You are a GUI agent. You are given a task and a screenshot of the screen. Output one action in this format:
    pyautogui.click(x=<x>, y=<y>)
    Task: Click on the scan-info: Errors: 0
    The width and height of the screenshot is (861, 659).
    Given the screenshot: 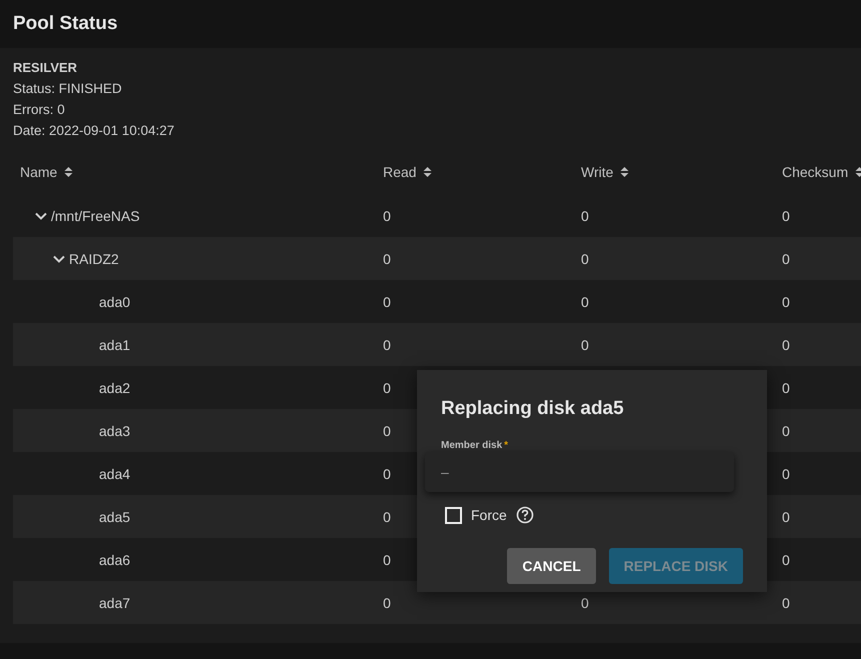 What is the action you would take?
    pyautogui.click(x=39, y=109)
    